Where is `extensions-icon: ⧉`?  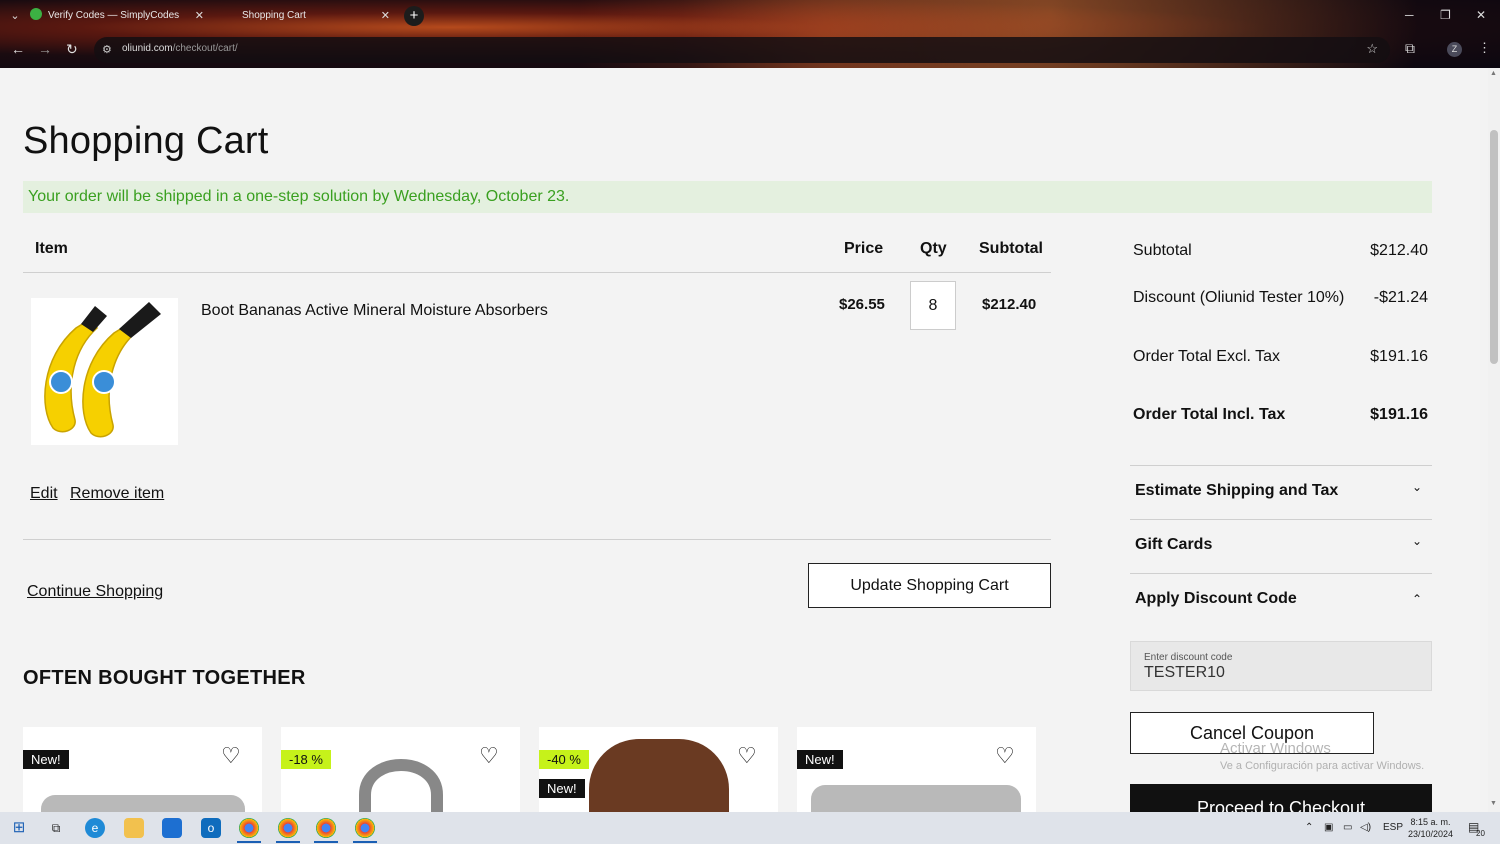 extensions-icon: ⧉ is located at coordinates (1410, 48).